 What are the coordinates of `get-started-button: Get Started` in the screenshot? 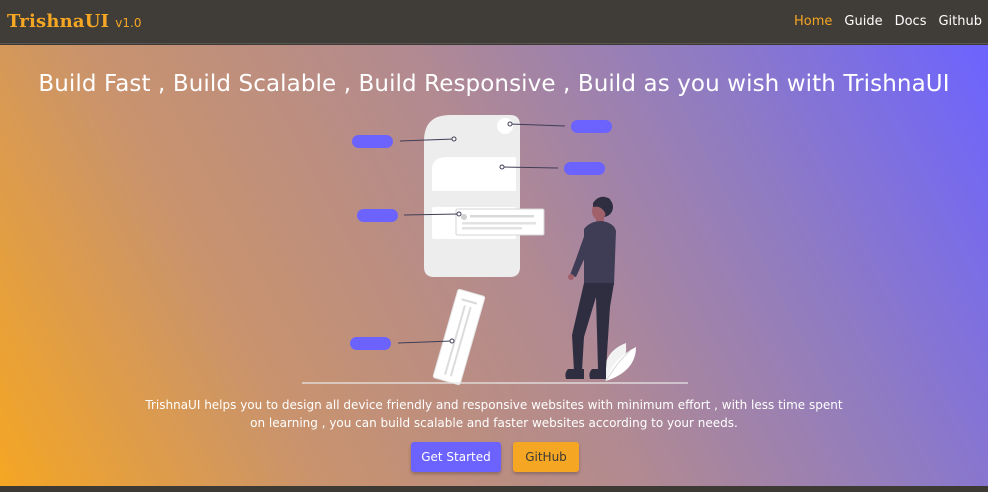 It's located at (456, 457).